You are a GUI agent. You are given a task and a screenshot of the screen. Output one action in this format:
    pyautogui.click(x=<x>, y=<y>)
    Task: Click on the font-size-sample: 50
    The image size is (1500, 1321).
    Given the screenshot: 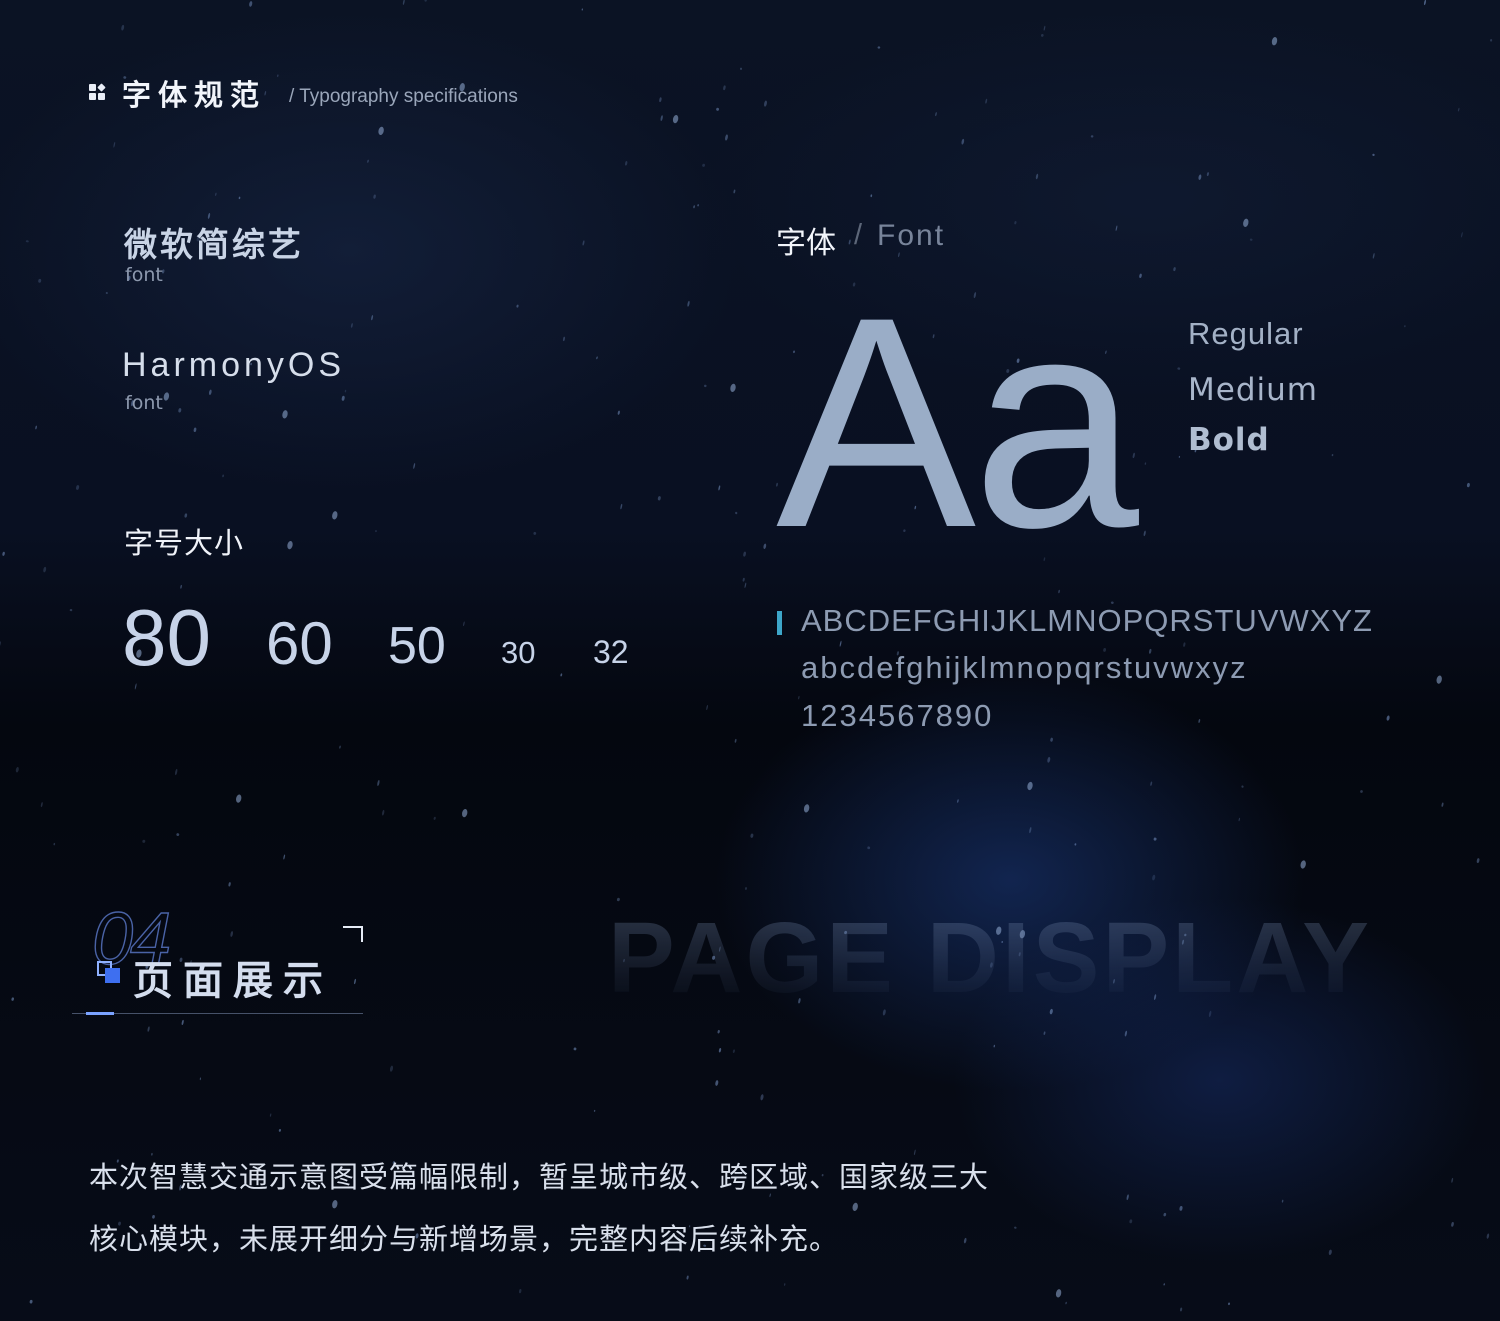 What is the action you would take?
    pyautogui.click(x=417, y=646)
    